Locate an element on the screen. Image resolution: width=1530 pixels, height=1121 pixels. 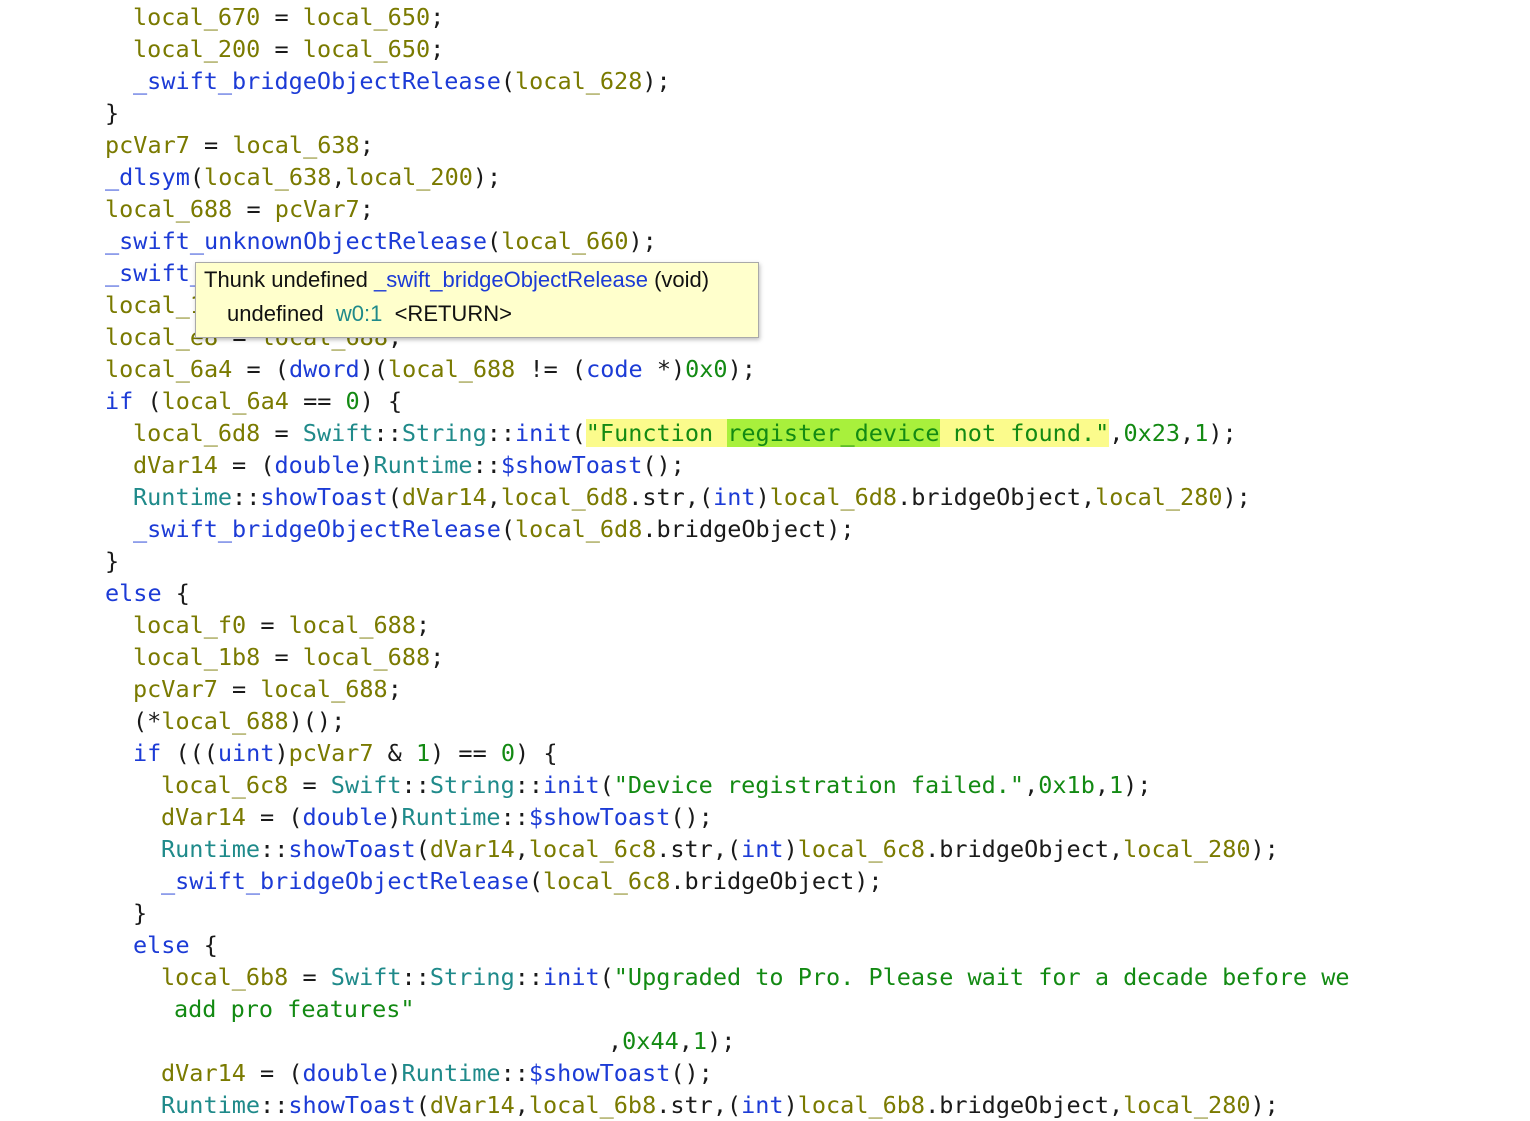
code-token: local_1b8 is located at coordinates (196, 657).